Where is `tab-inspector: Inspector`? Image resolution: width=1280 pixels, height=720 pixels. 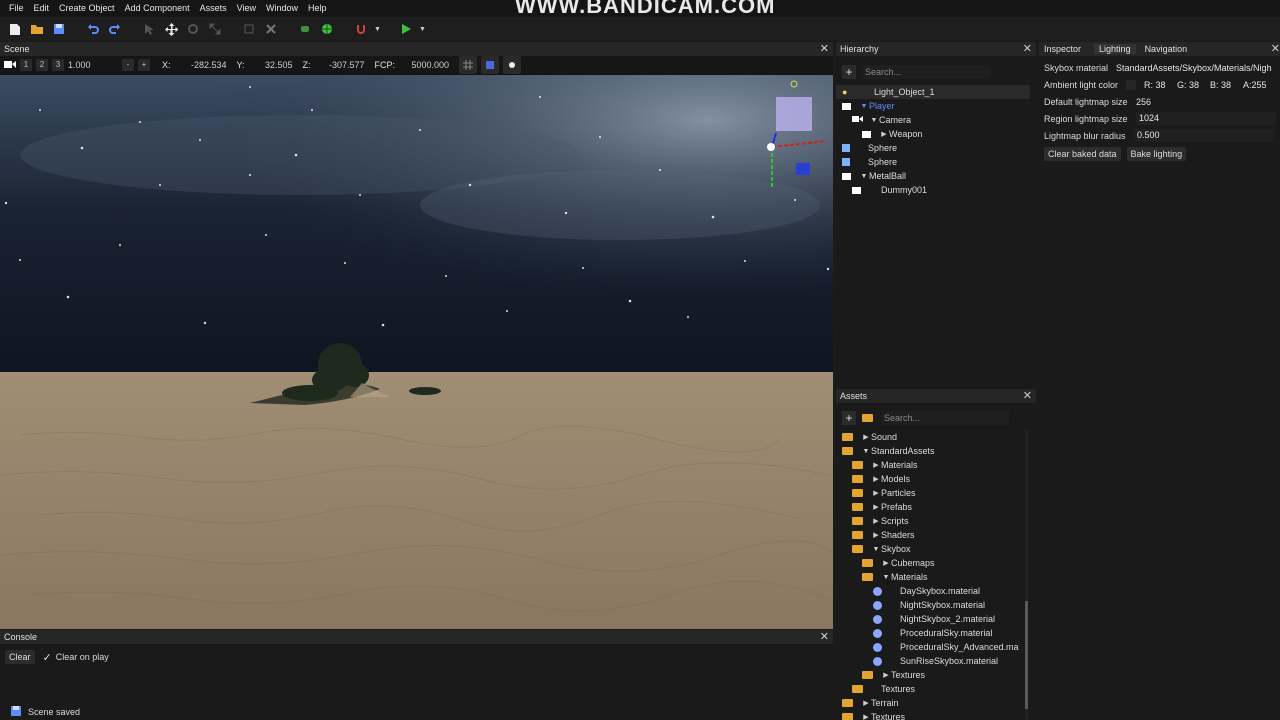
tab-inspector: Inspector is located at coordinates (1062, 49).